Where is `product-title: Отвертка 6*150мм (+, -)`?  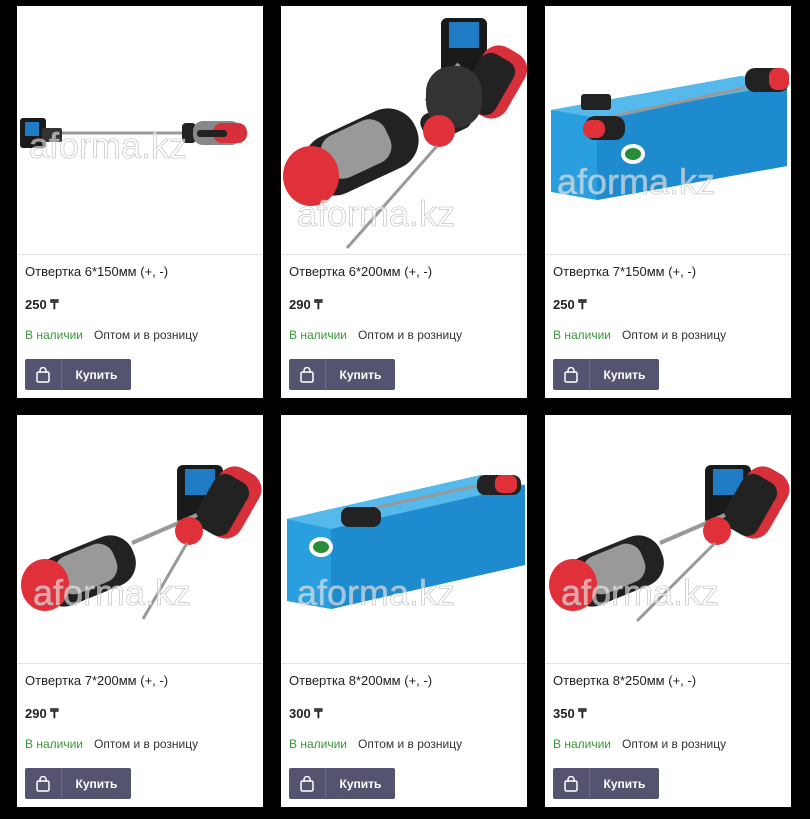
product-title: Отвертка 6*150мм (+, -) is located at coordinates (96, 271).